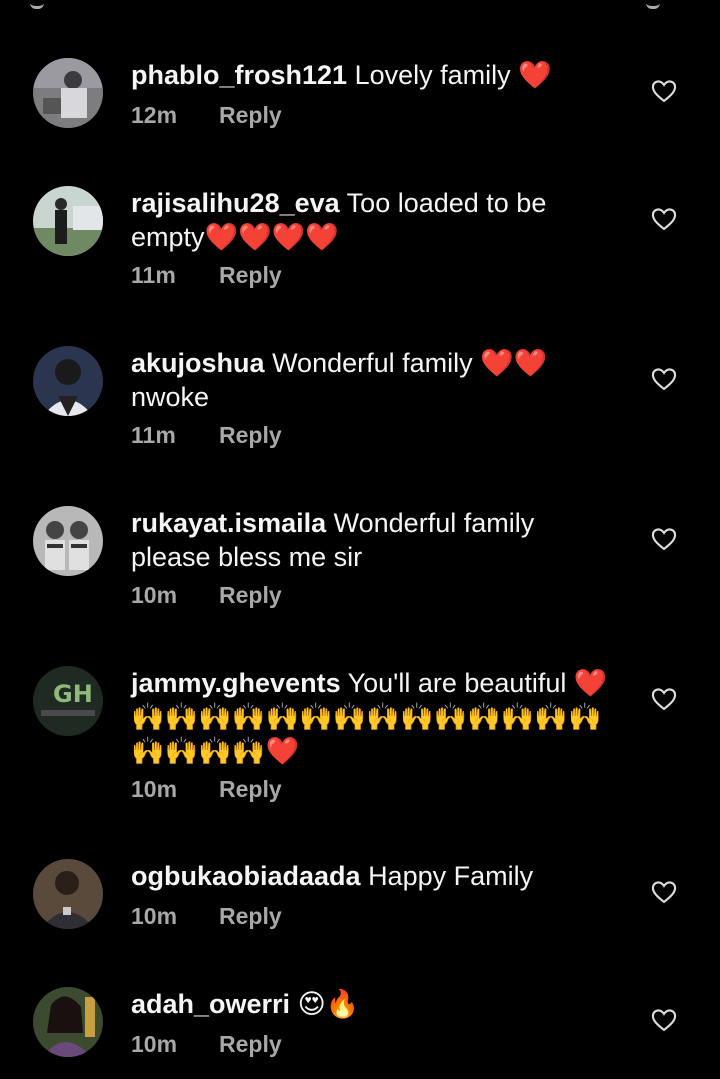 The height and width of the screenshot is (1079, 720). I want to click on back-arrow-icon, so click(37, 4).